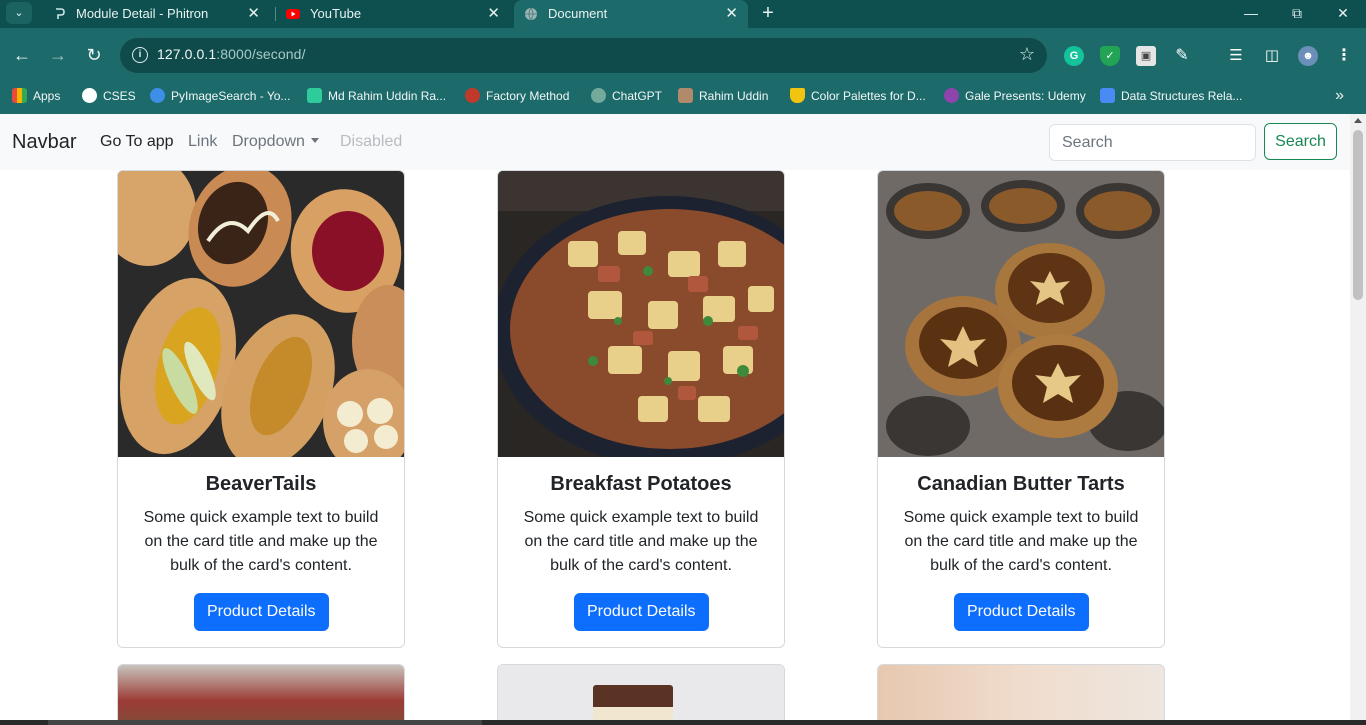 Image resolution: width=1366 pixels, height=725 pixels. Describe the element at coordinates (94, 55) in the screenshot. I see `reload-icon: ↻` at that location.